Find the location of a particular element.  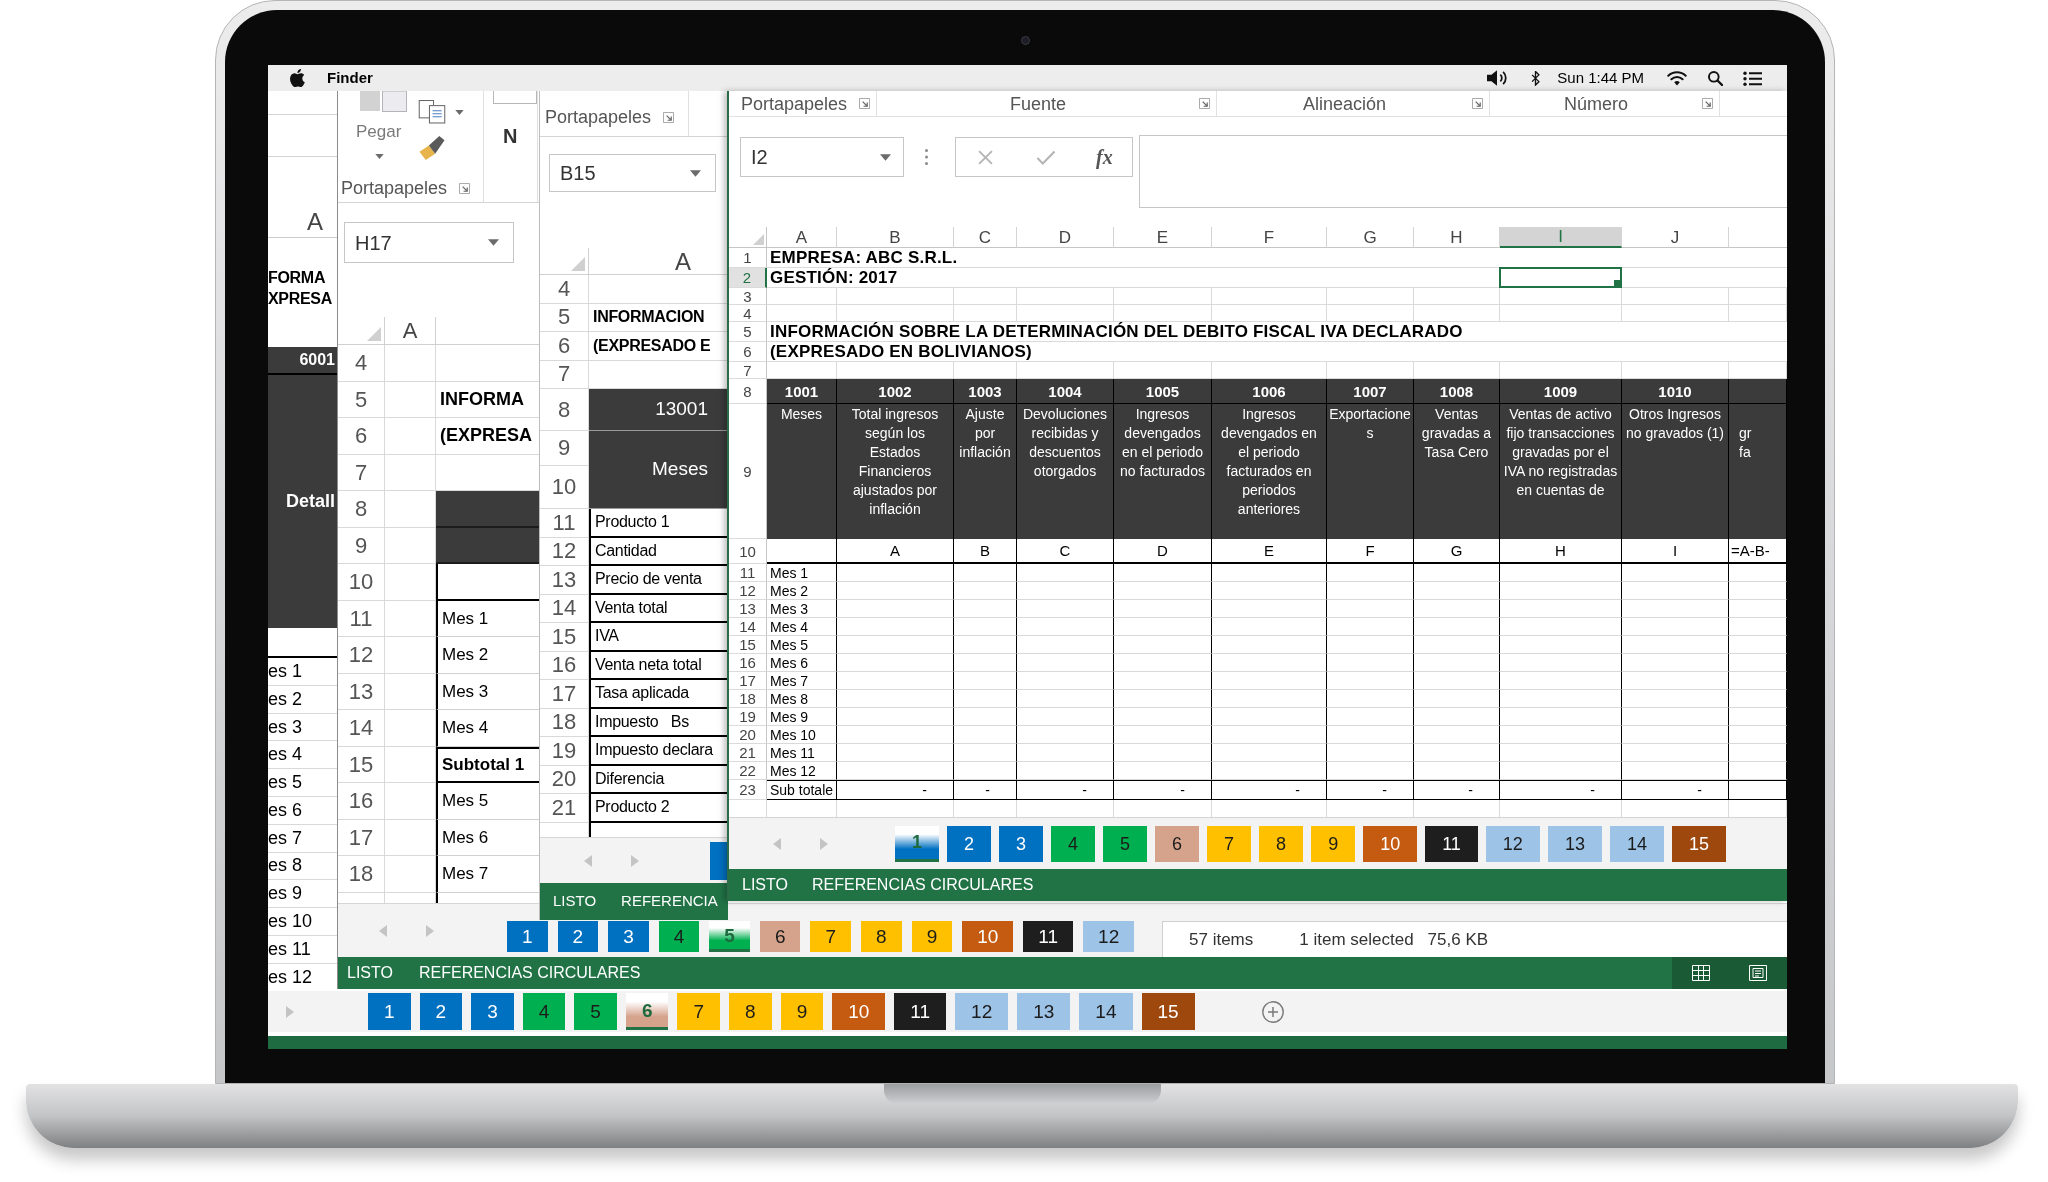

name-box: H17 is located at coordinates (429, 242).